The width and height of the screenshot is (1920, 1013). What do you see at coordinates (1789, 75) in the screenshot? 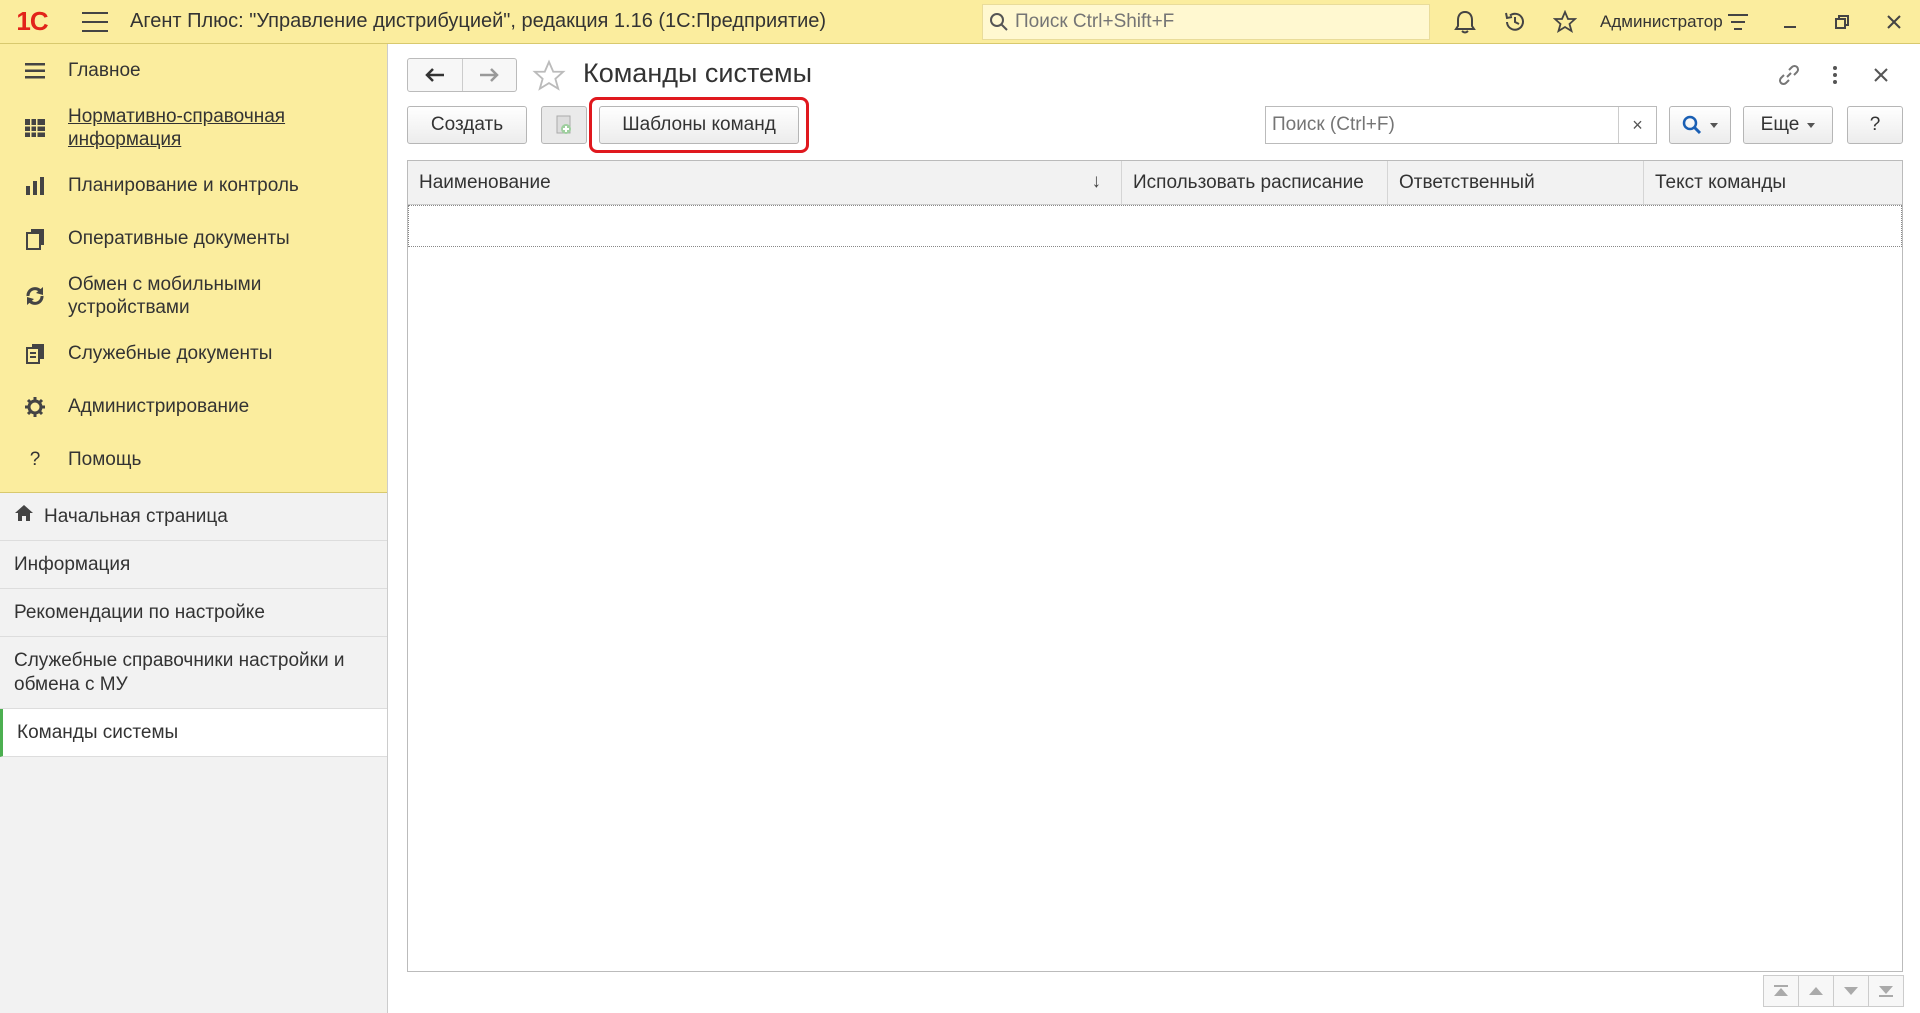
I see `link-icon` at bounding box center [1789, 75].